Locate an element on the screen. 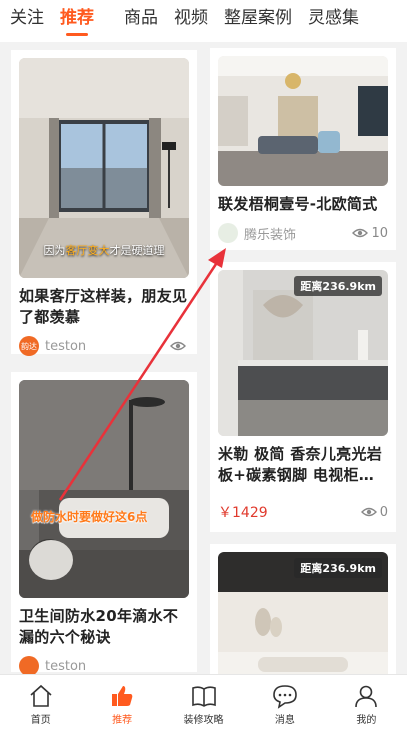 The height and width of the screenshot is (729, 407). view-count is located at coordinates (179, 346).